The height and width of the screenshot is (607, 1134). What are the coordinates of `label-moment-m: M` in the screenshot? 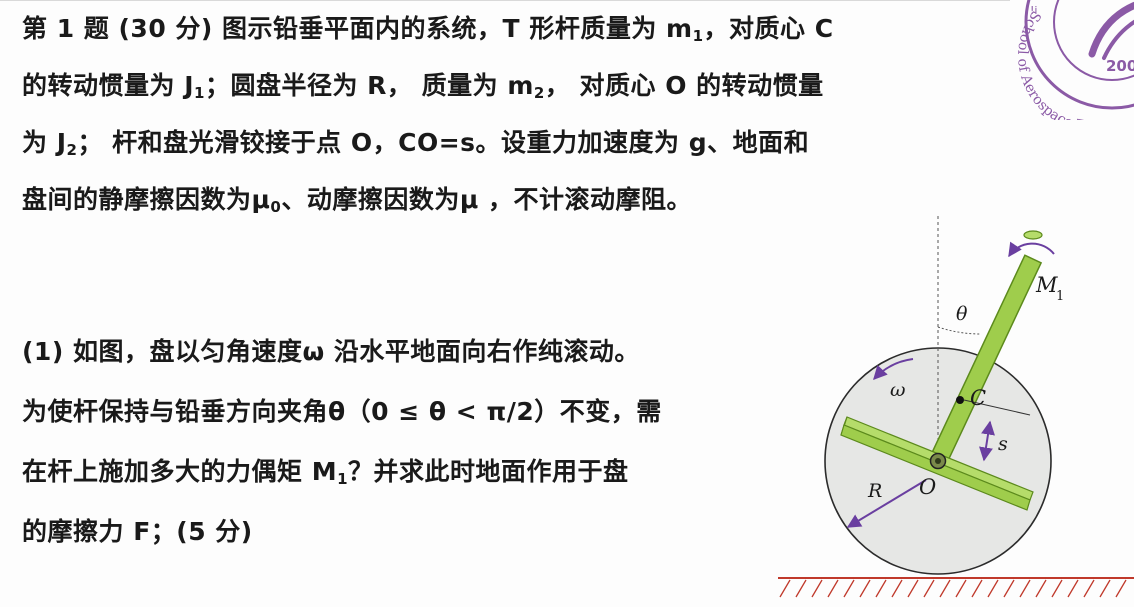 It's located at (1046, 285).